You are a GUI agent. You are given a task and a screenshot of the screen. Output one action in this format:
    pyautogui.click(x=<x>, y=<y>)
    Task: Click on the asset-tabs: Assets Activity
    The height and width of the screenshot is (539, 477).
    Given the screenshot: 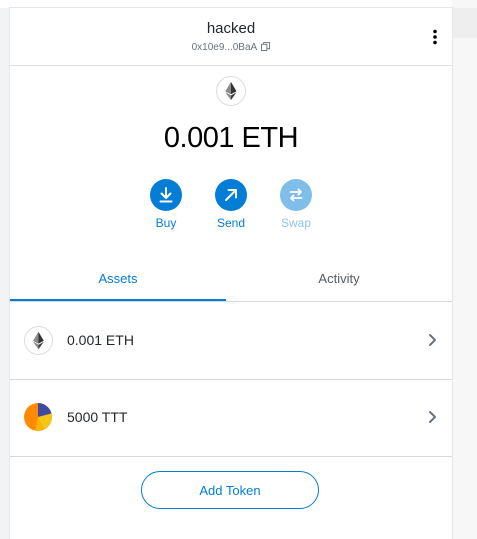 What is the action you would take?
    pyautogui.click(x=231, y=283)
    